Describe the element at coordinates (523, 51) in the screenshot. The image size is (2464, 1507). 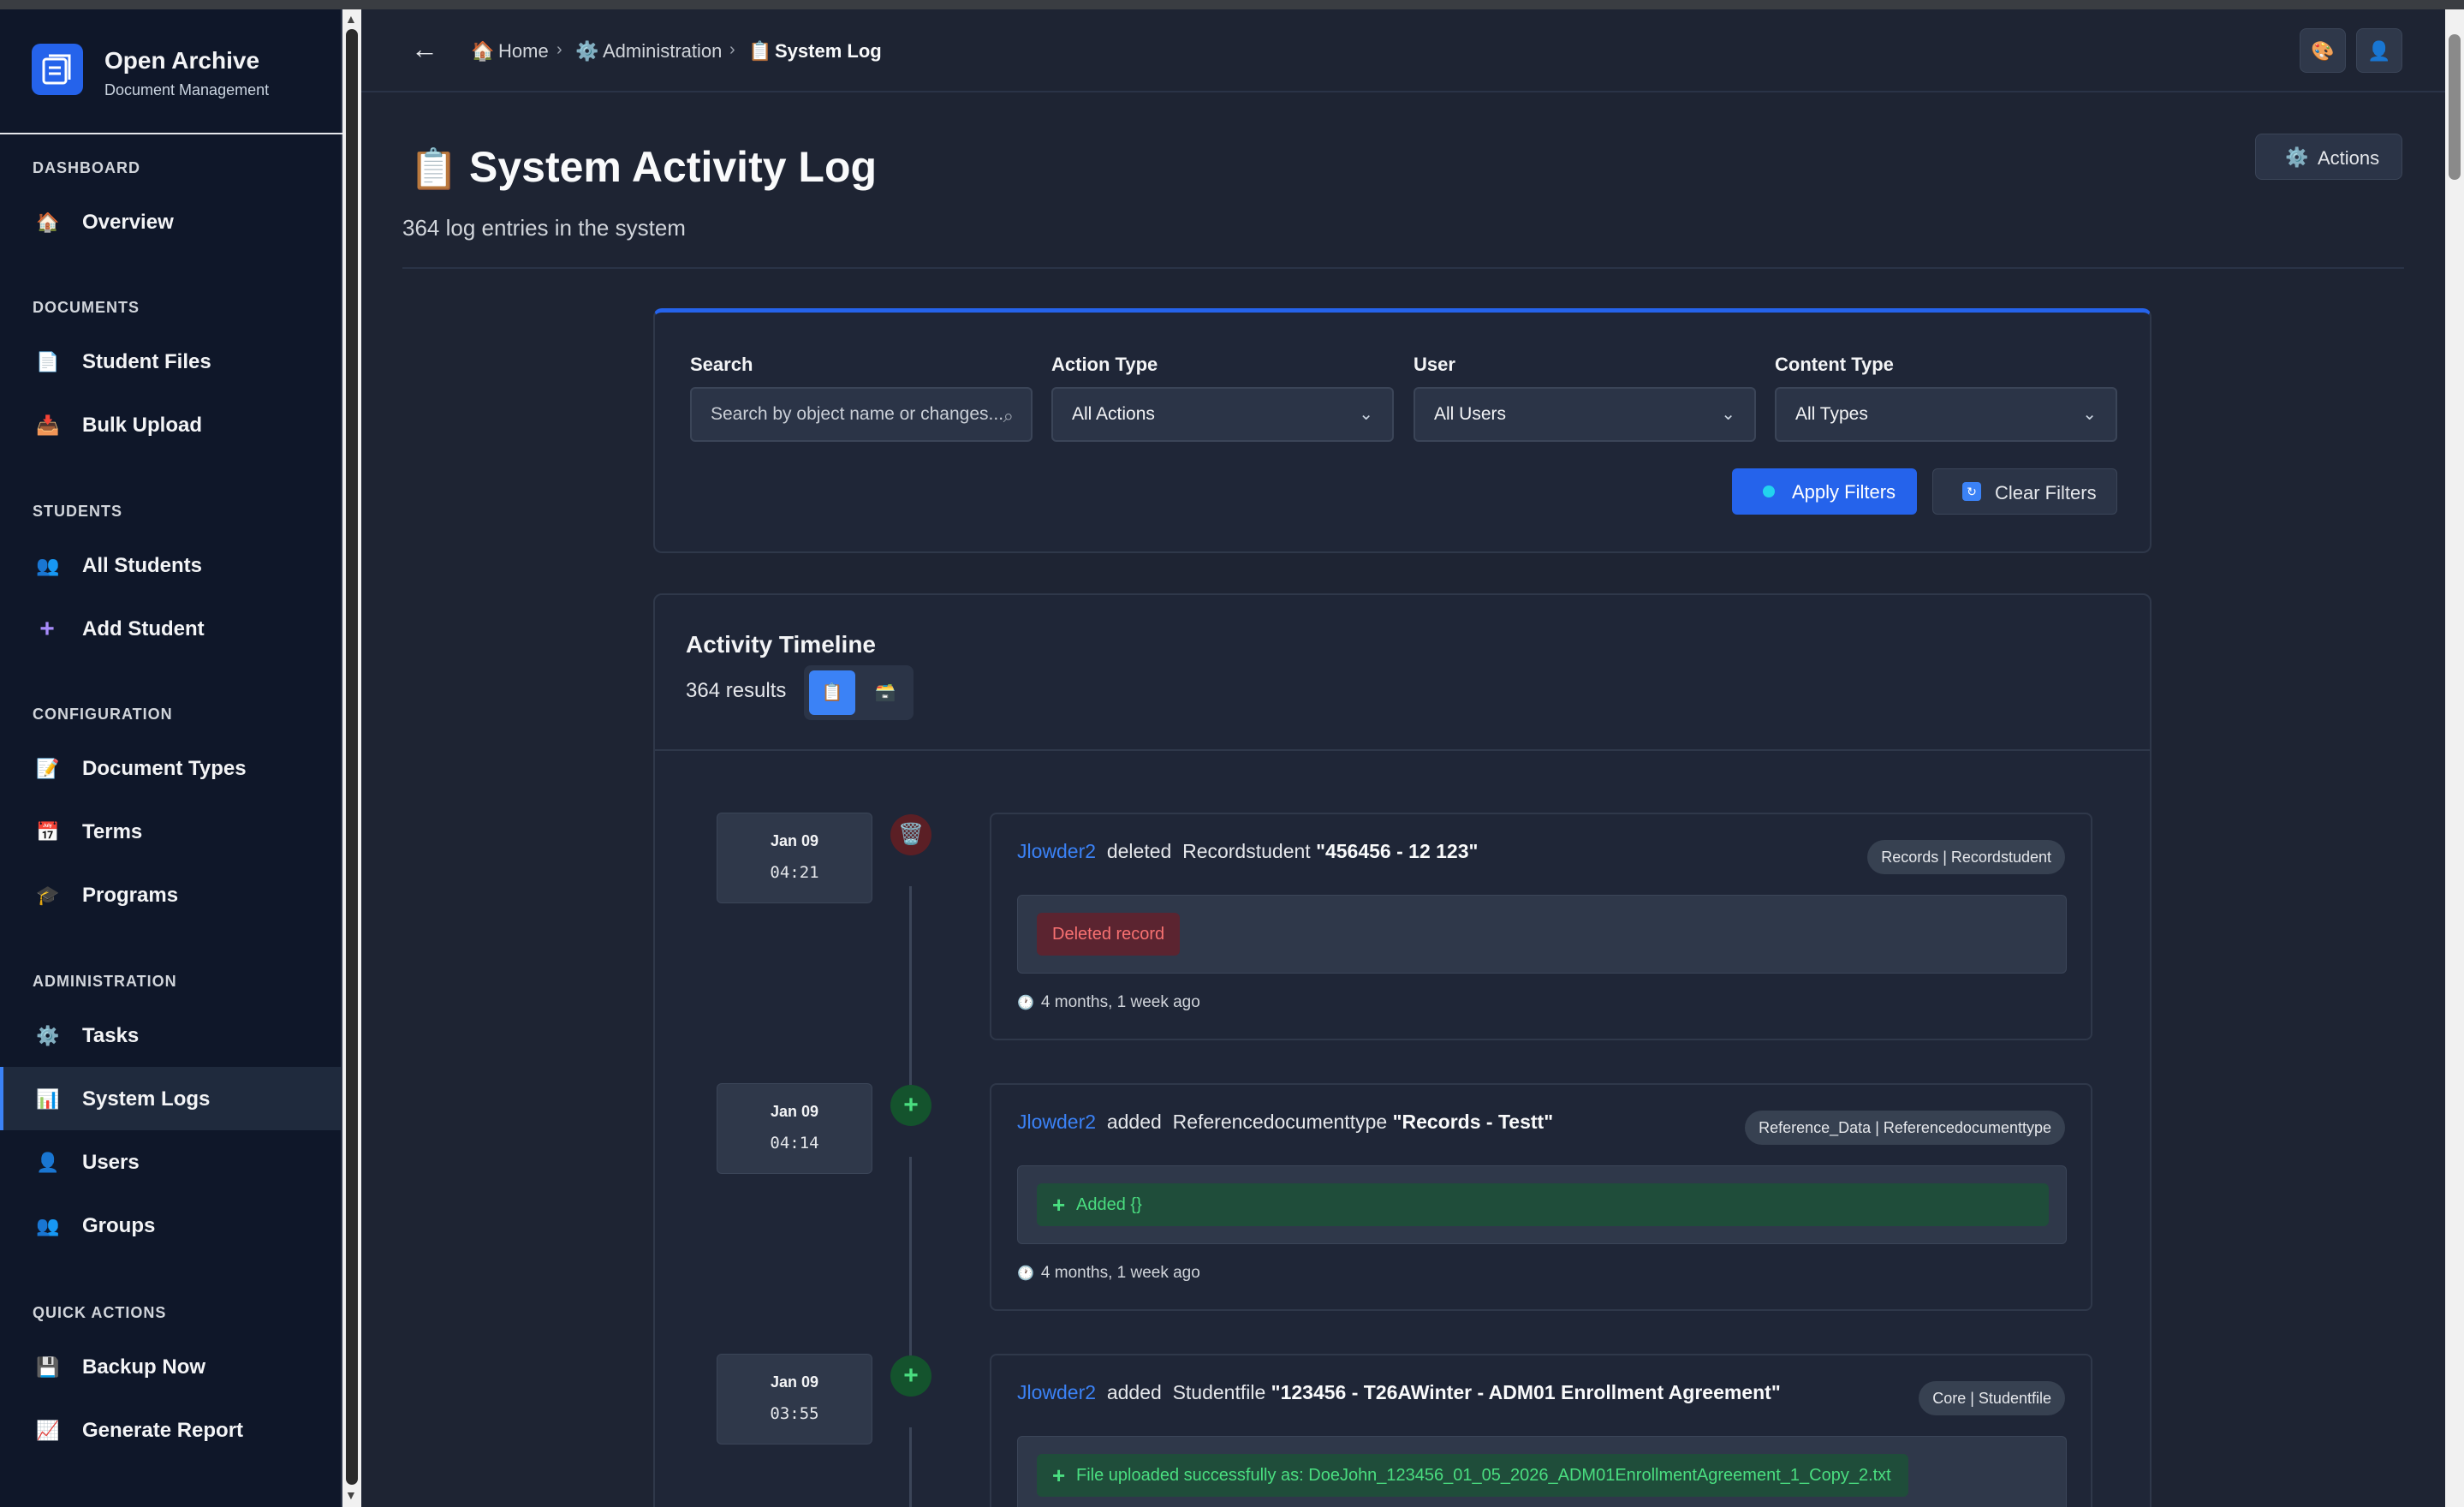
I see `breadcrumb-home: Home` at that location.